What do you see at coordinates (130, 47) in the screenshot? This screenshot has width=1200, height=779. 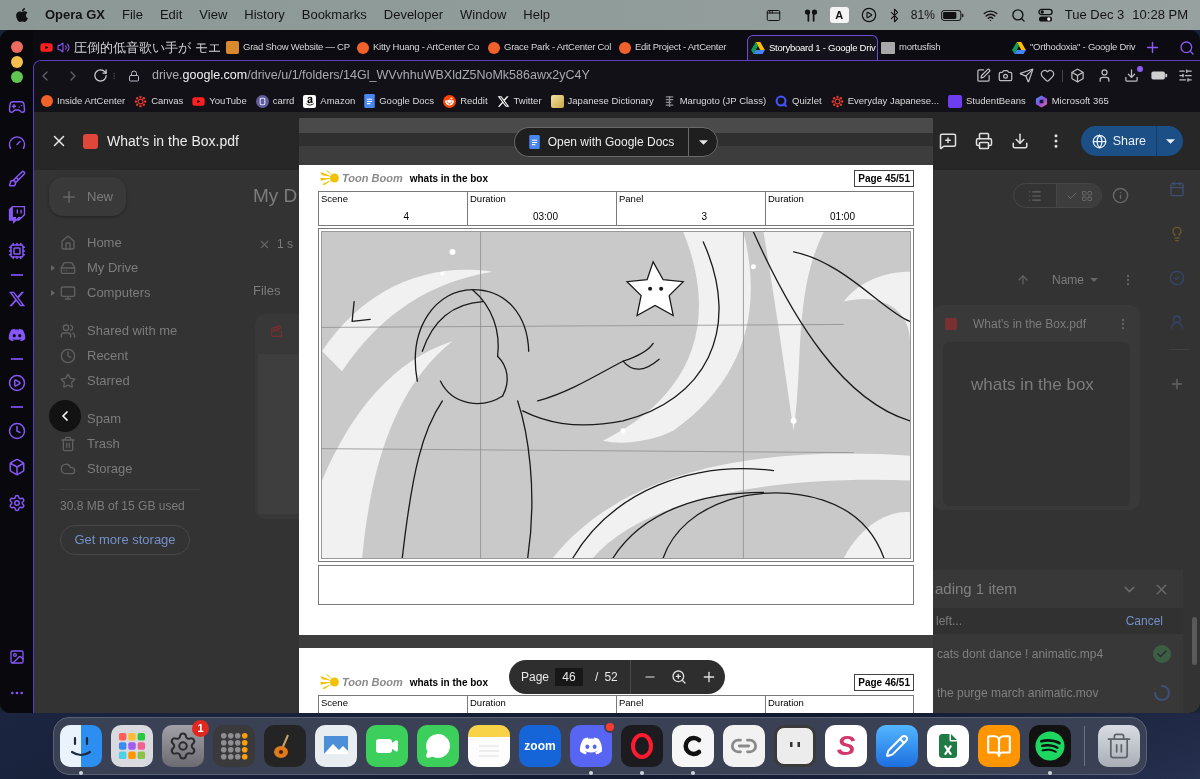 I see `browser-tab: 圧倒的低音歌い手が モエ` at bounding box center [130, 47].